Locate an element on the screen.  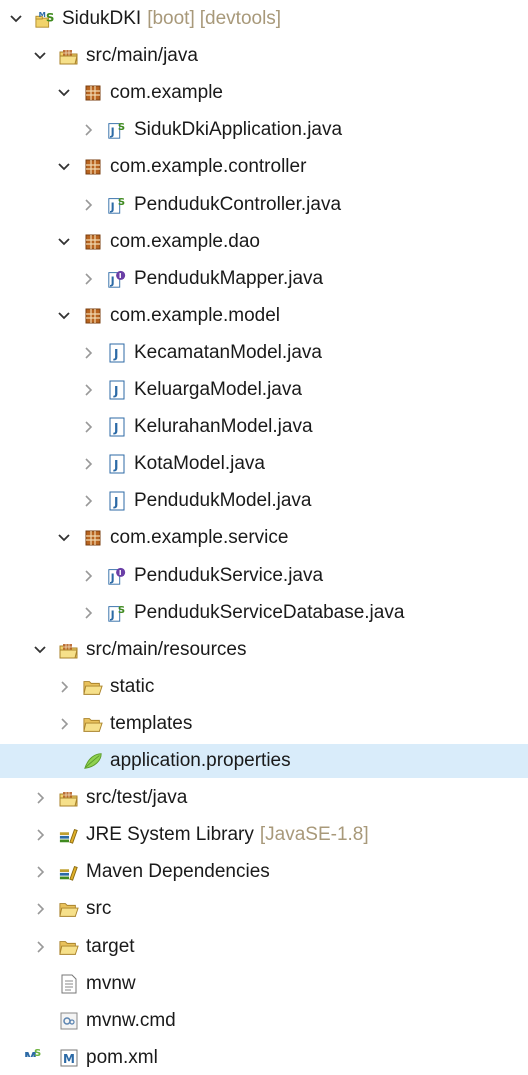
tree-item-label: com.example.dao is located at coordinates (185, 241).